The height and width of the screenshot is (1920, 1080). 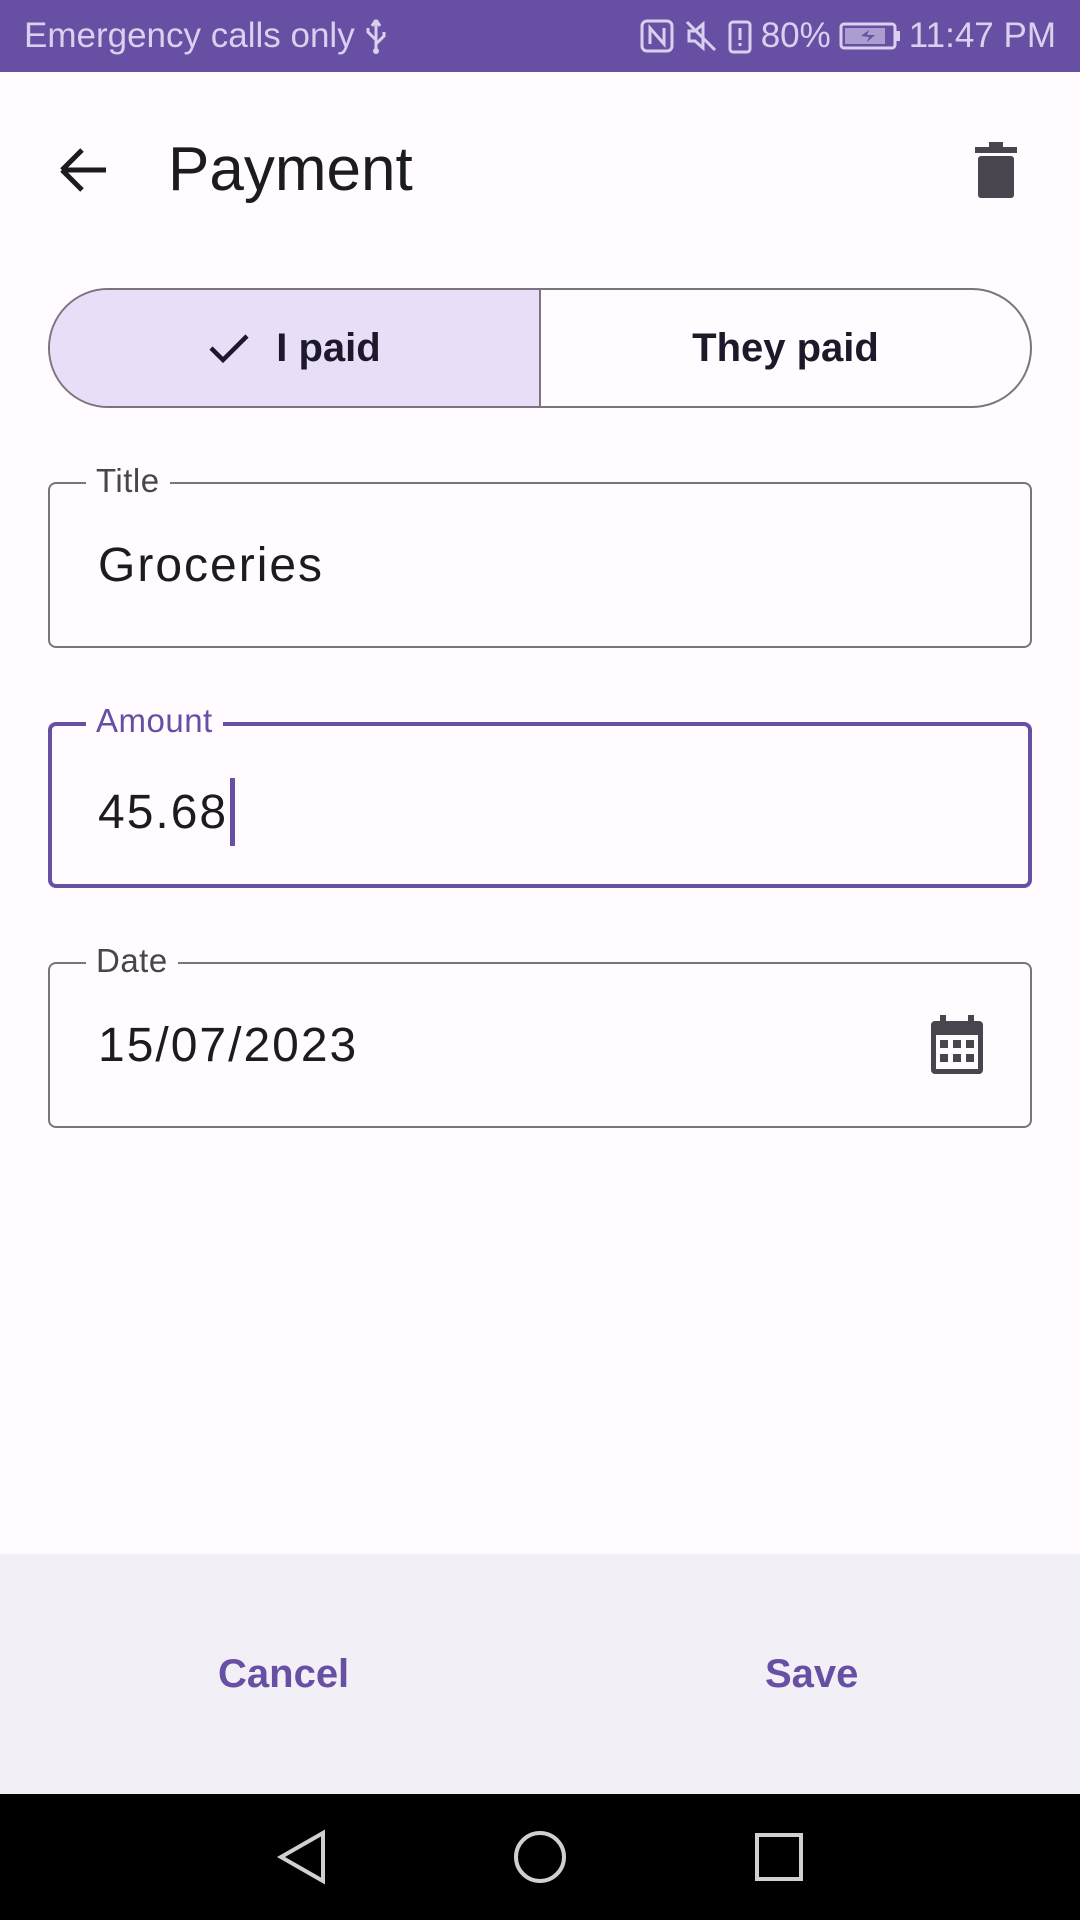 I want to click on status-right: 80% 11:47 PM, so click(x=847, y=36).